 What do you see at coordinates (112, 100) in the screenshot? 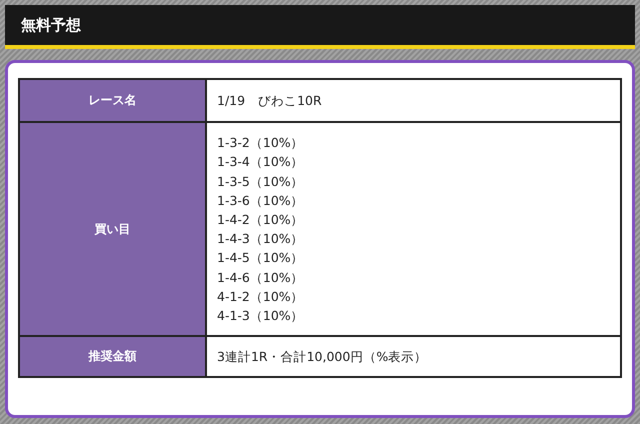
I see `row-label: レース名` at bounding box center [112, 100].